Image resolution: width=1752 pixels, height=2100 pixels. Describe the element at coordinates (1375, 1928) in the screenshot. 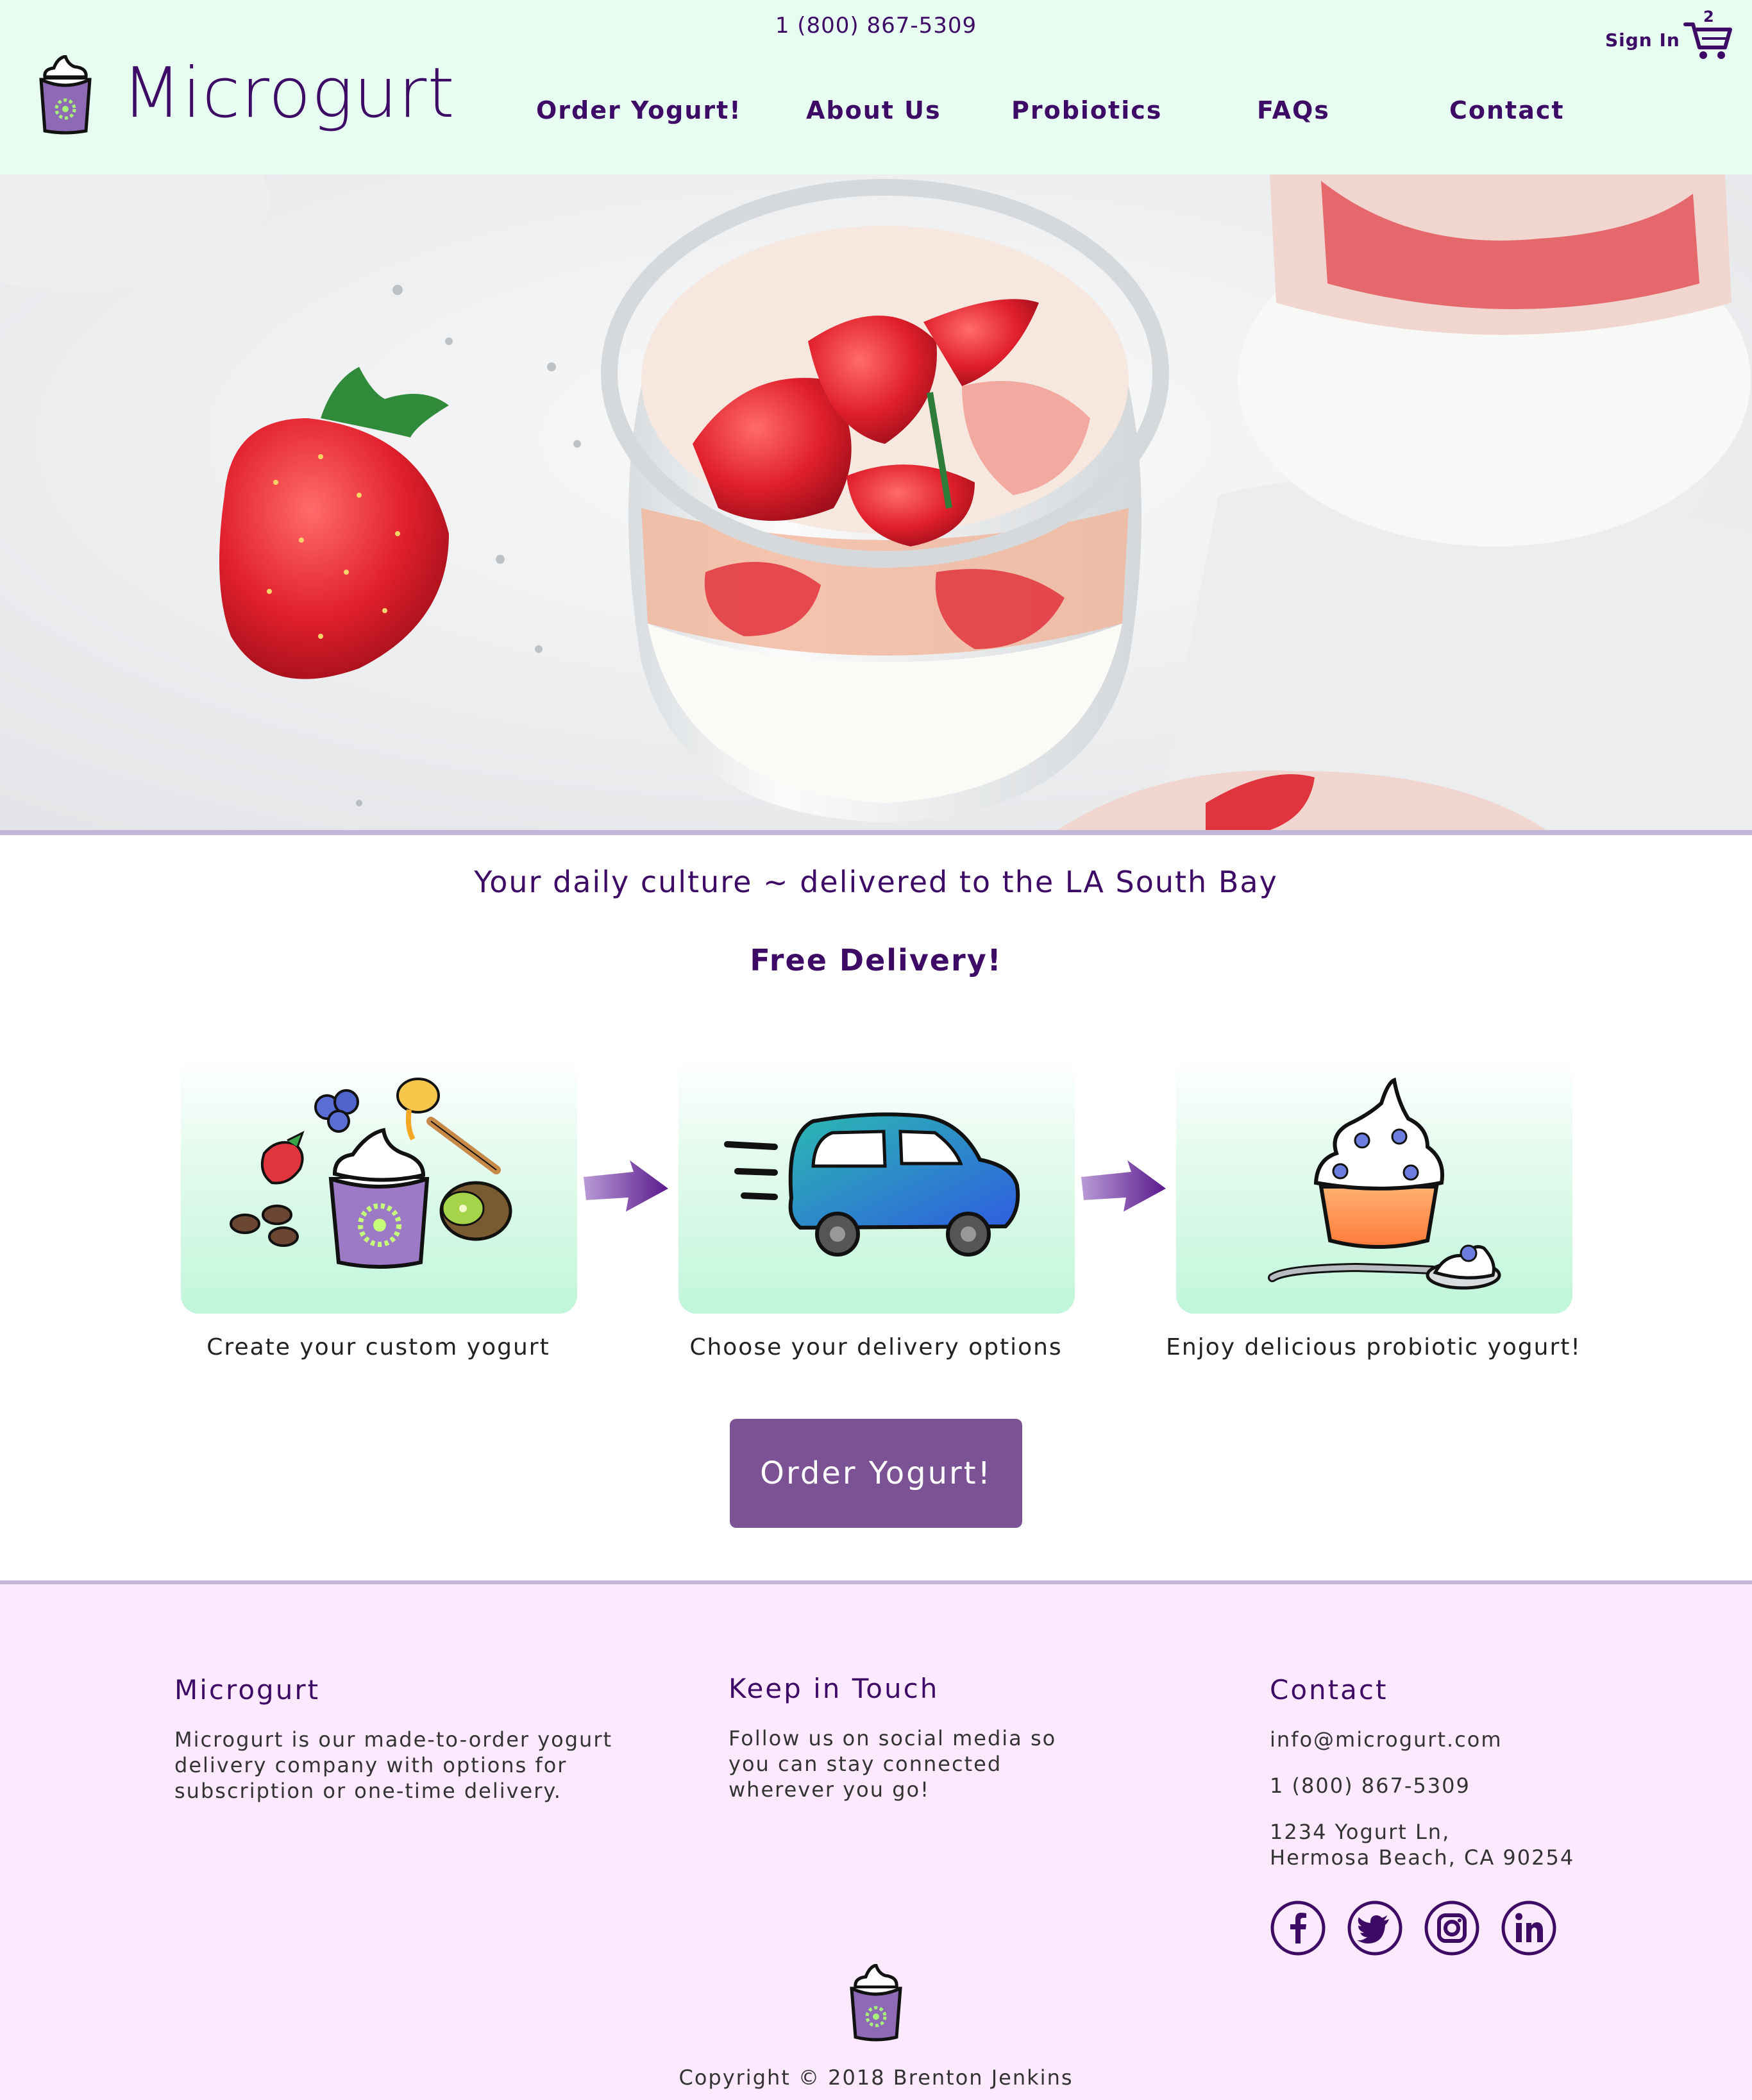

I see `twitter-icon` at that location.